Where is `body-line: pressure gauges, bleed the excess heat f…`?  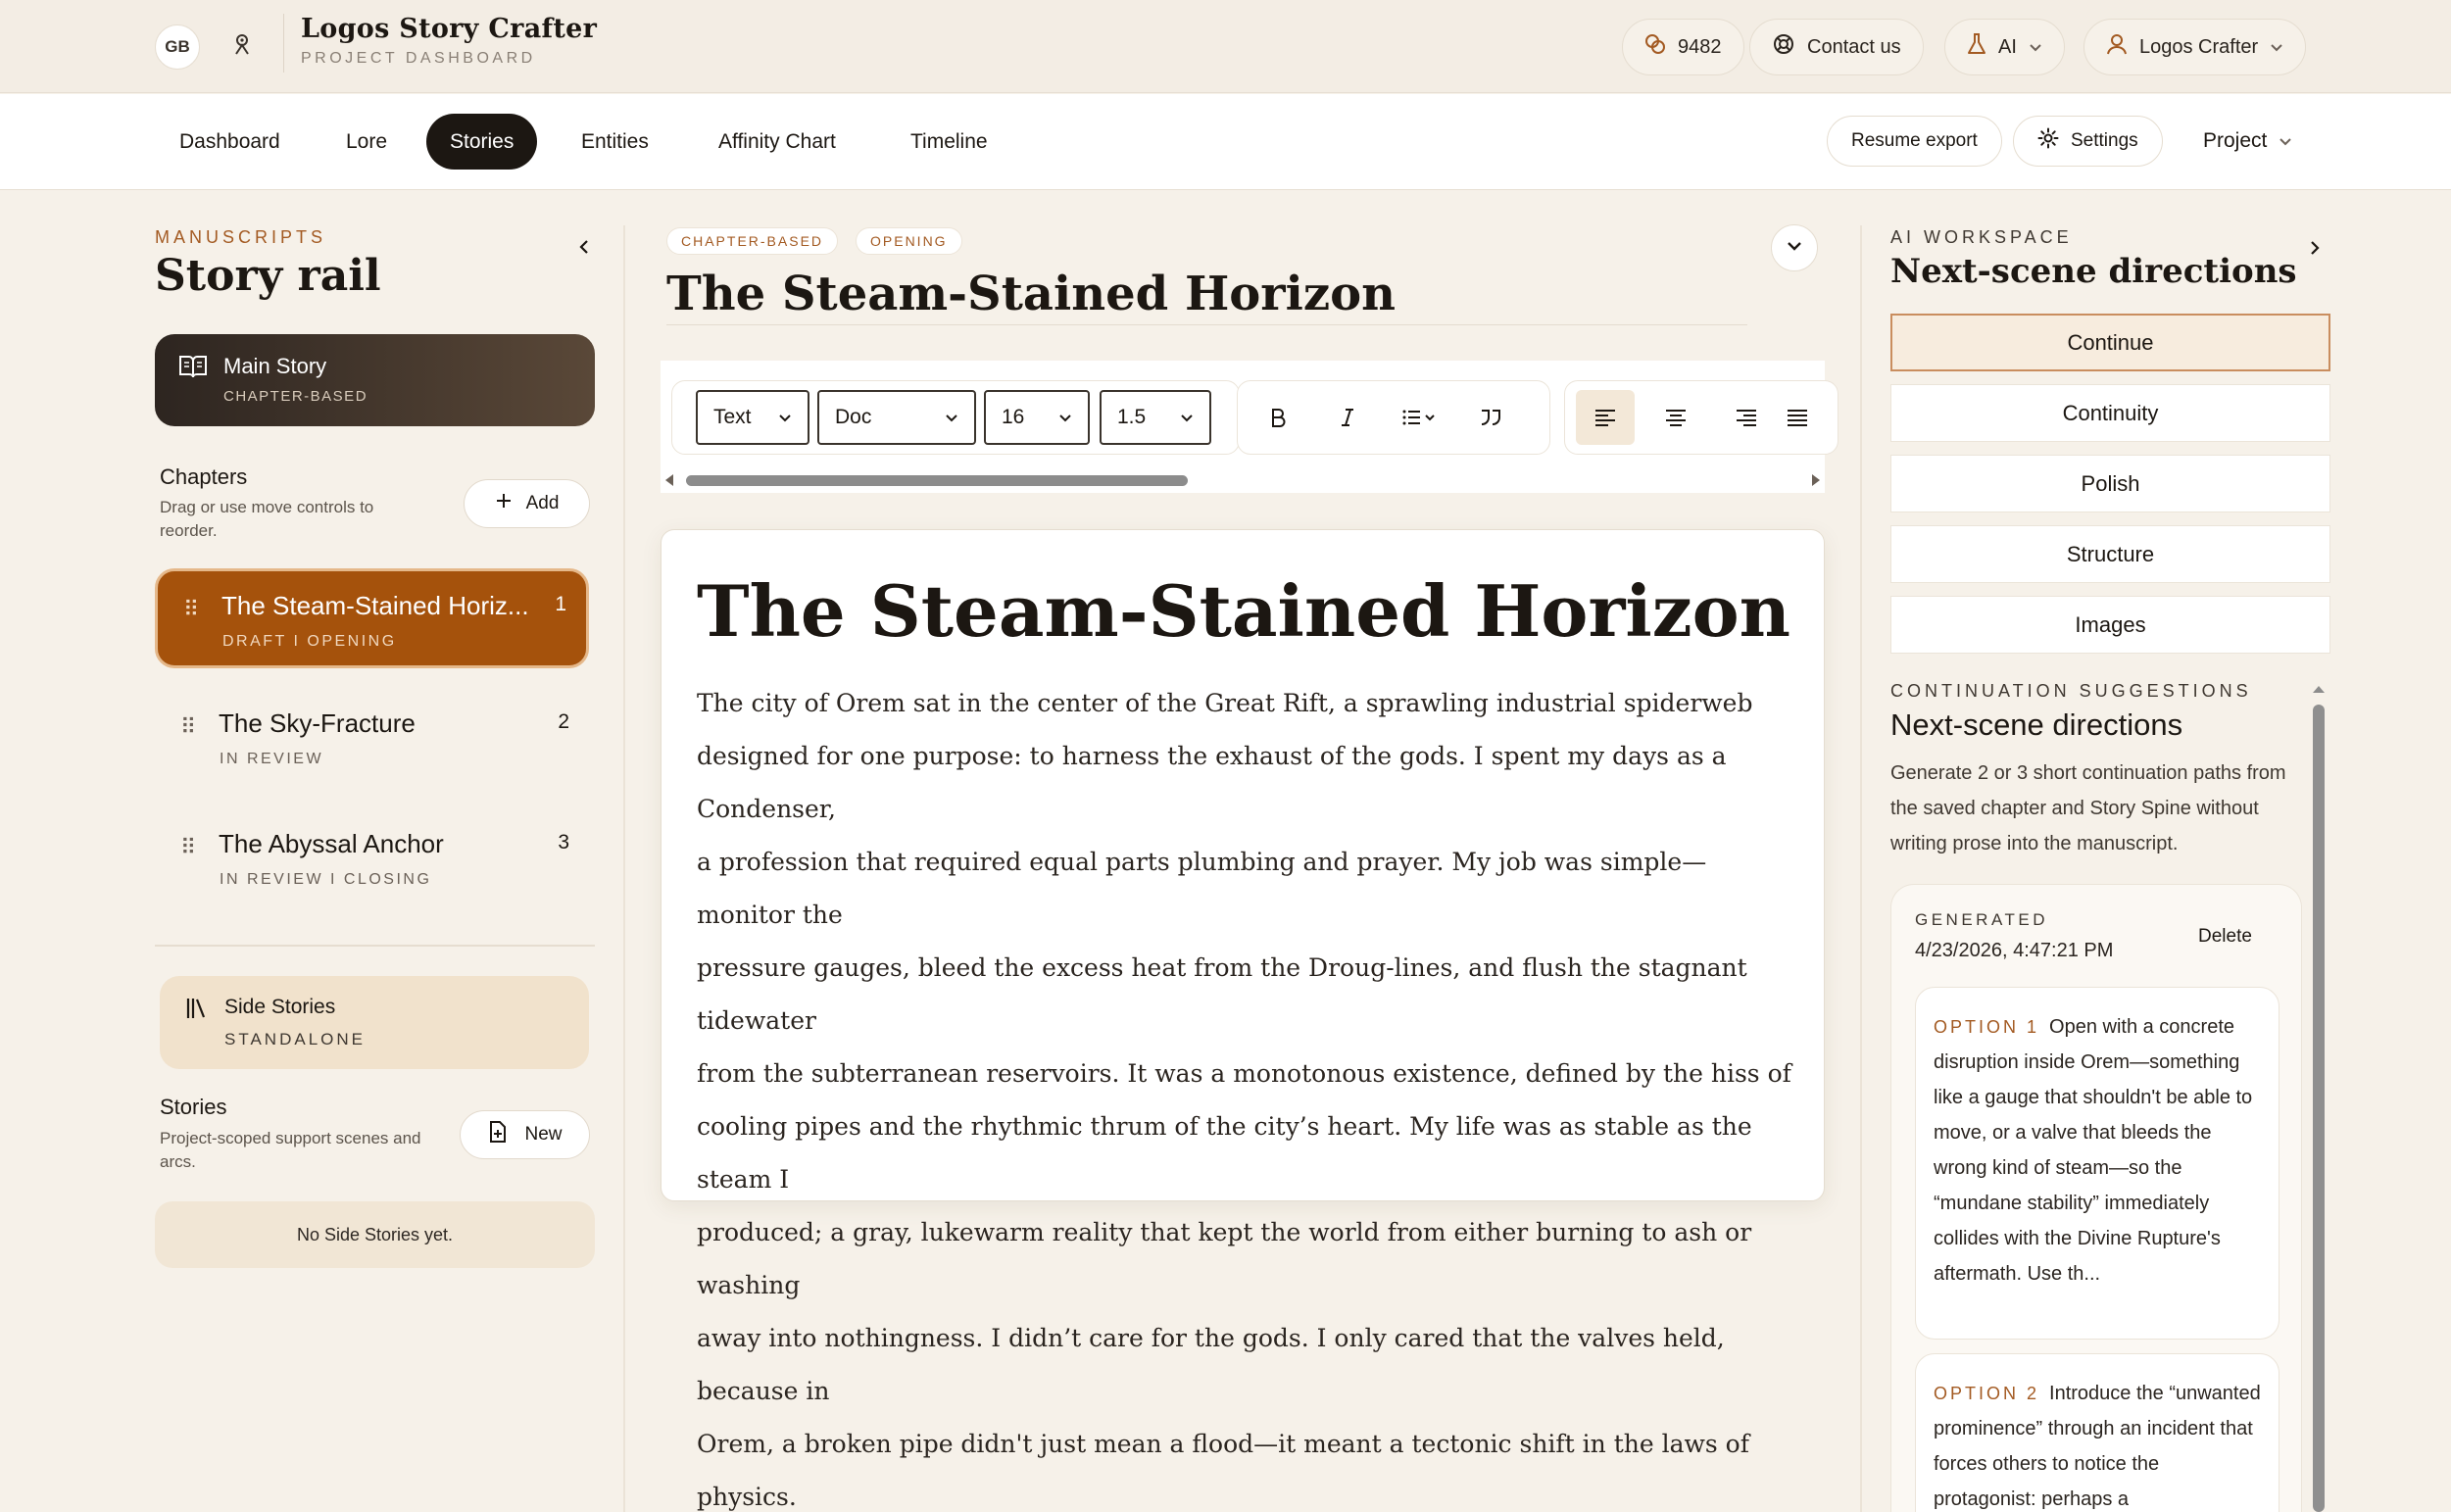 body-line: pressure gauges, bleed the excess heat f… is located at coordinates (1222, 994).